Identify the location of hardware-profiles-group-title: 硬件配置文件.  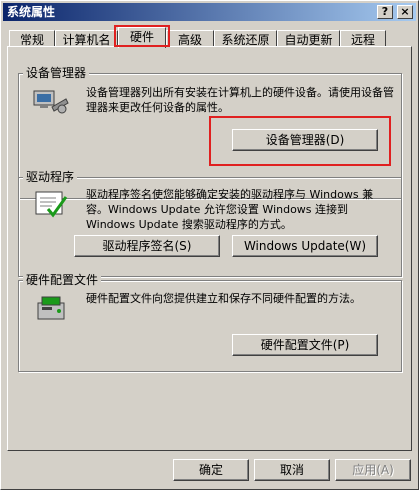
(62, 280).